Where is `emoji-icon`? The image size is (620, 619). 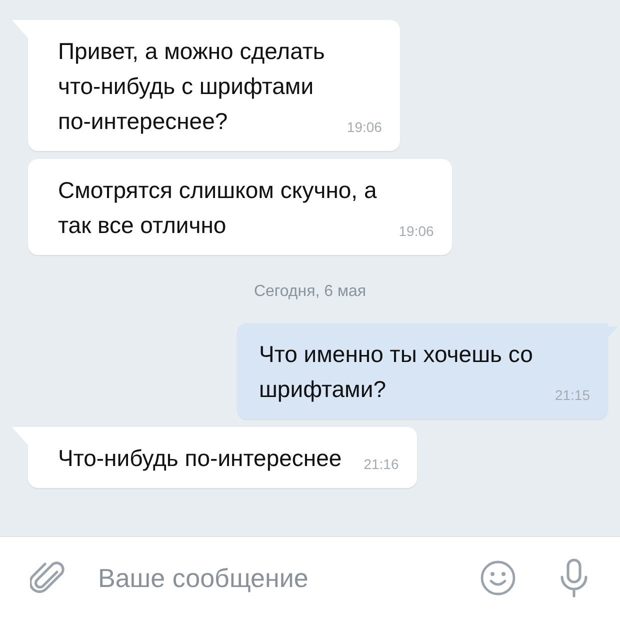 emoji-icon is located at coordinates (498, 578).